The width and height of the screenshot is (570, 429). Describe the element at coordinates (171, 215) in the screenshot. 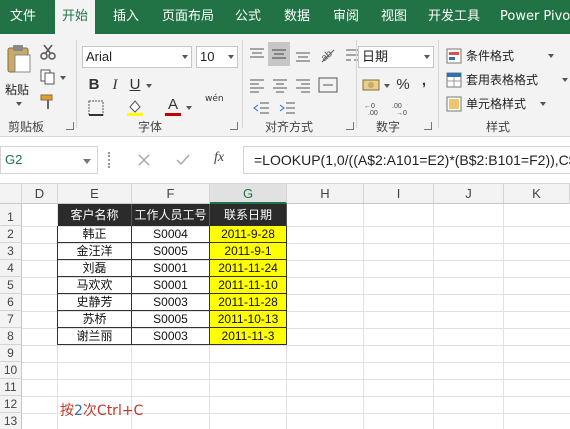

I see `table-header-staff-id: 工作人员工号` at that location.